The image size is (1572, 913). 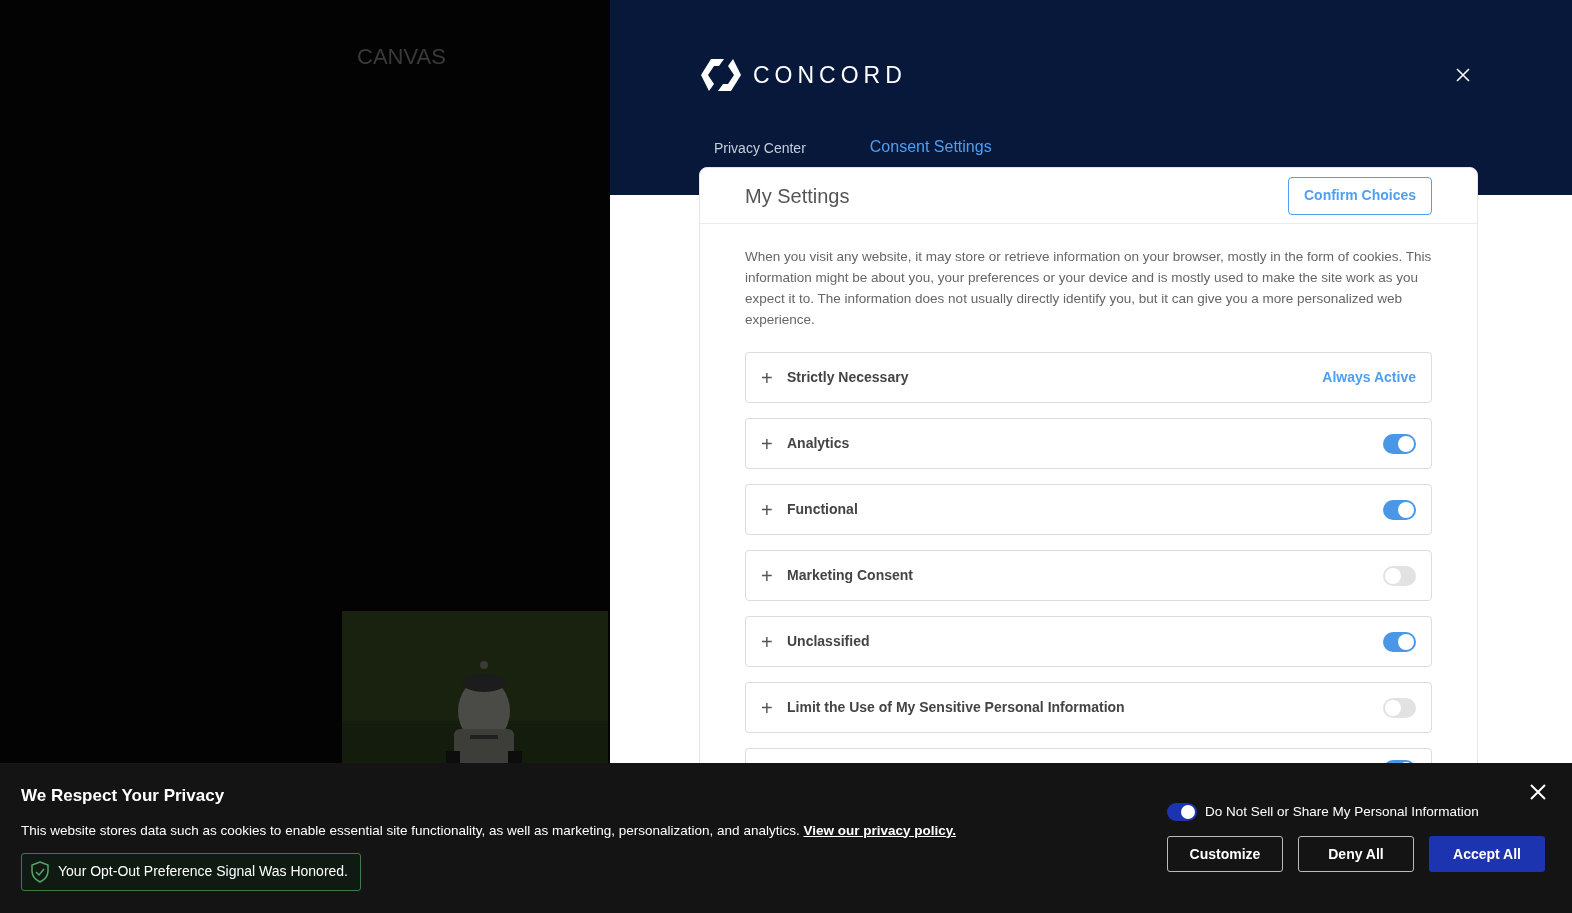 I want to click on do-not-sell-label: Do Not Sell or Share My Personal Information, so click(x=1342, y=812).